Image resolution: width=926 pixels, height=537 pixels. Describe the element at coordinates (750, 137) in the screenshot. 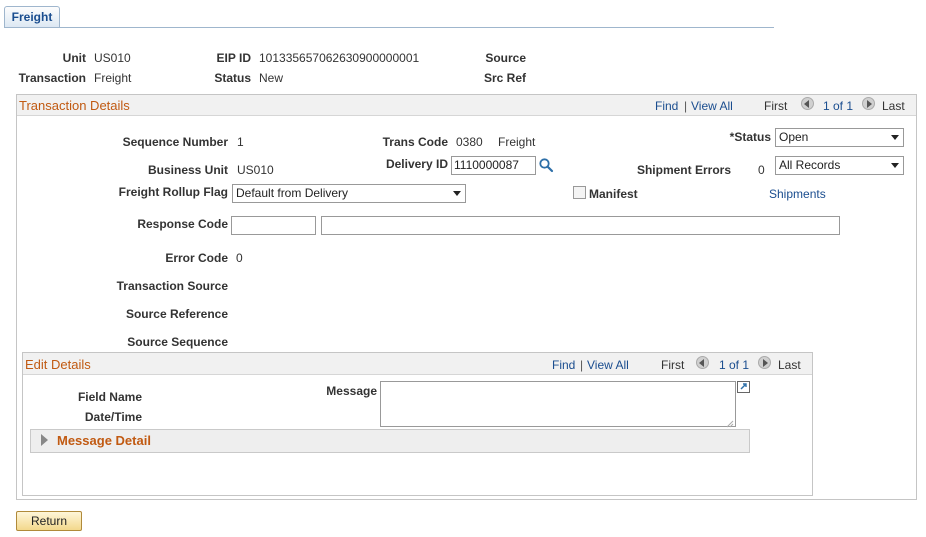

I see `status-field-label: *Status` at that location.